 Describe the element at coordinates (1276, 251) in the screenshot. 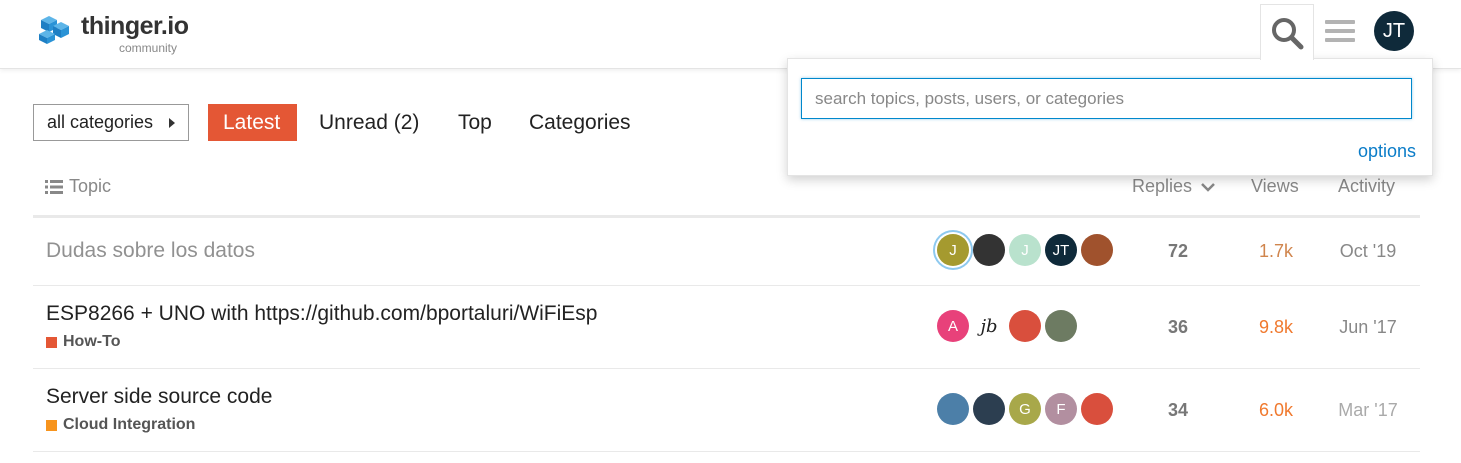

I see `views-count: 1.7k` at that location.